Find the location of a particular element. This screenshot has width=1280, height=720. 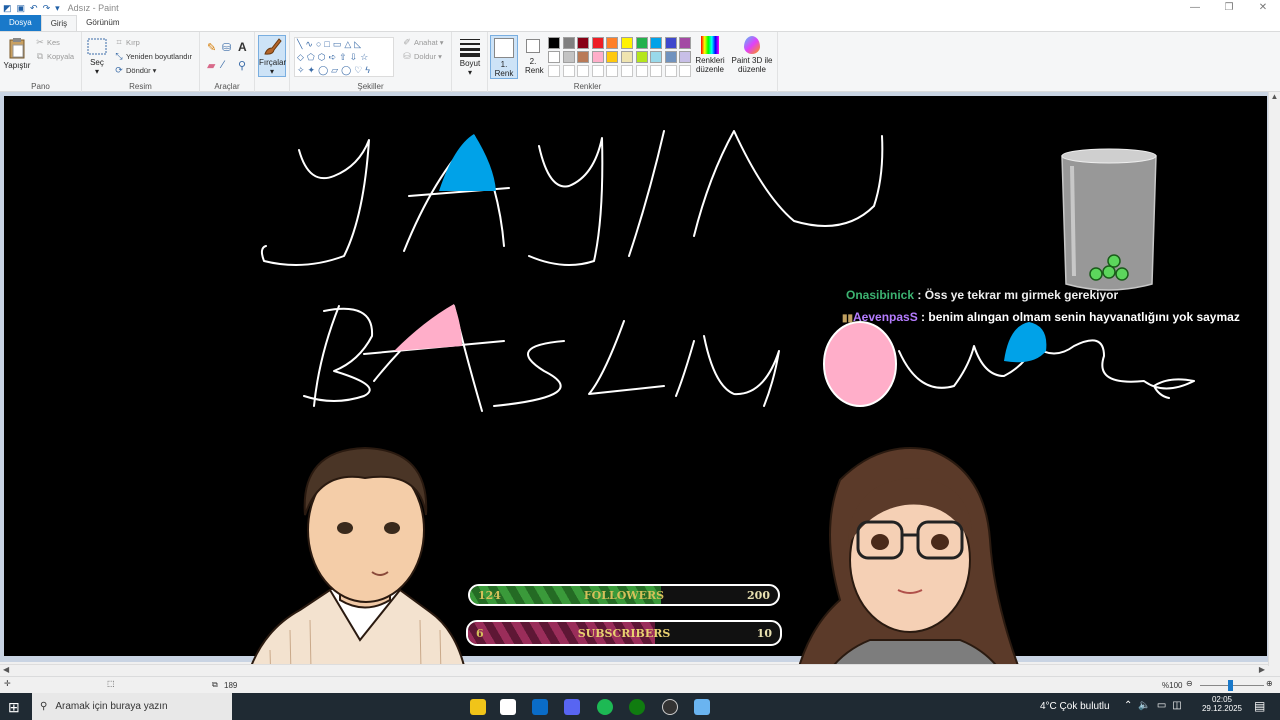

size-button: Boyut ▾ is located at coordinates (470, 57).